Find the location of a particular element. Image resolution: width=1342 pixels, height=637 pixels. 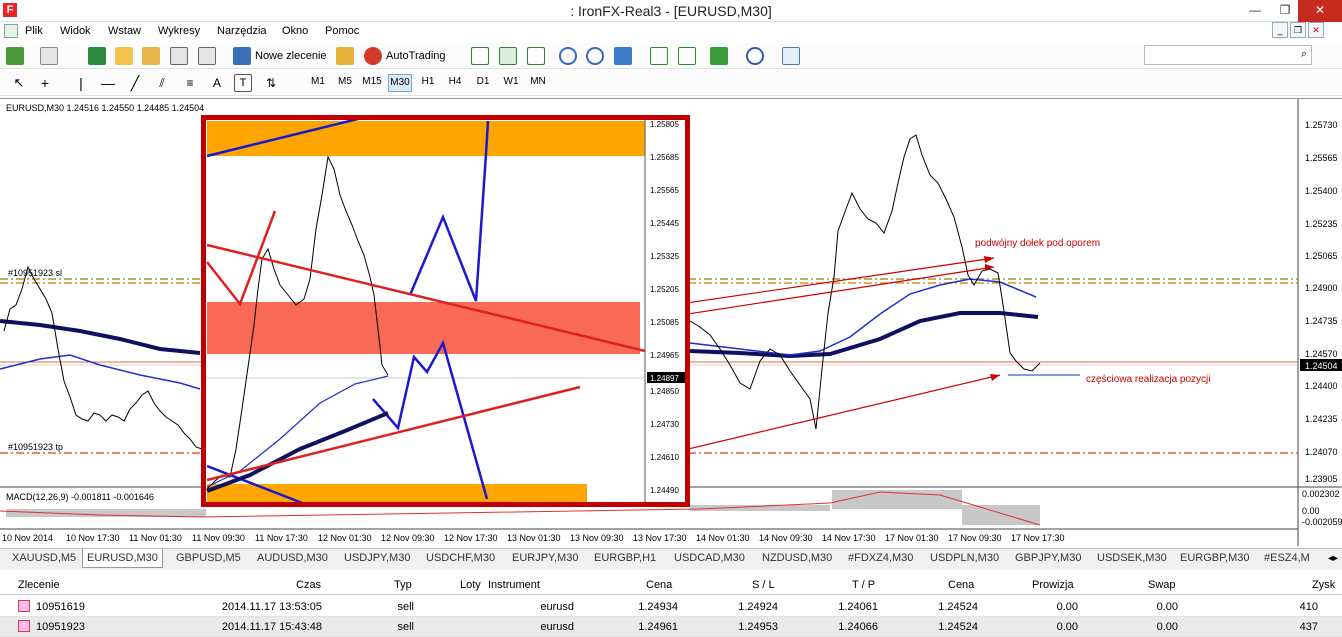

arrows-icon: ⇅ is located at coordinates (271, 83).